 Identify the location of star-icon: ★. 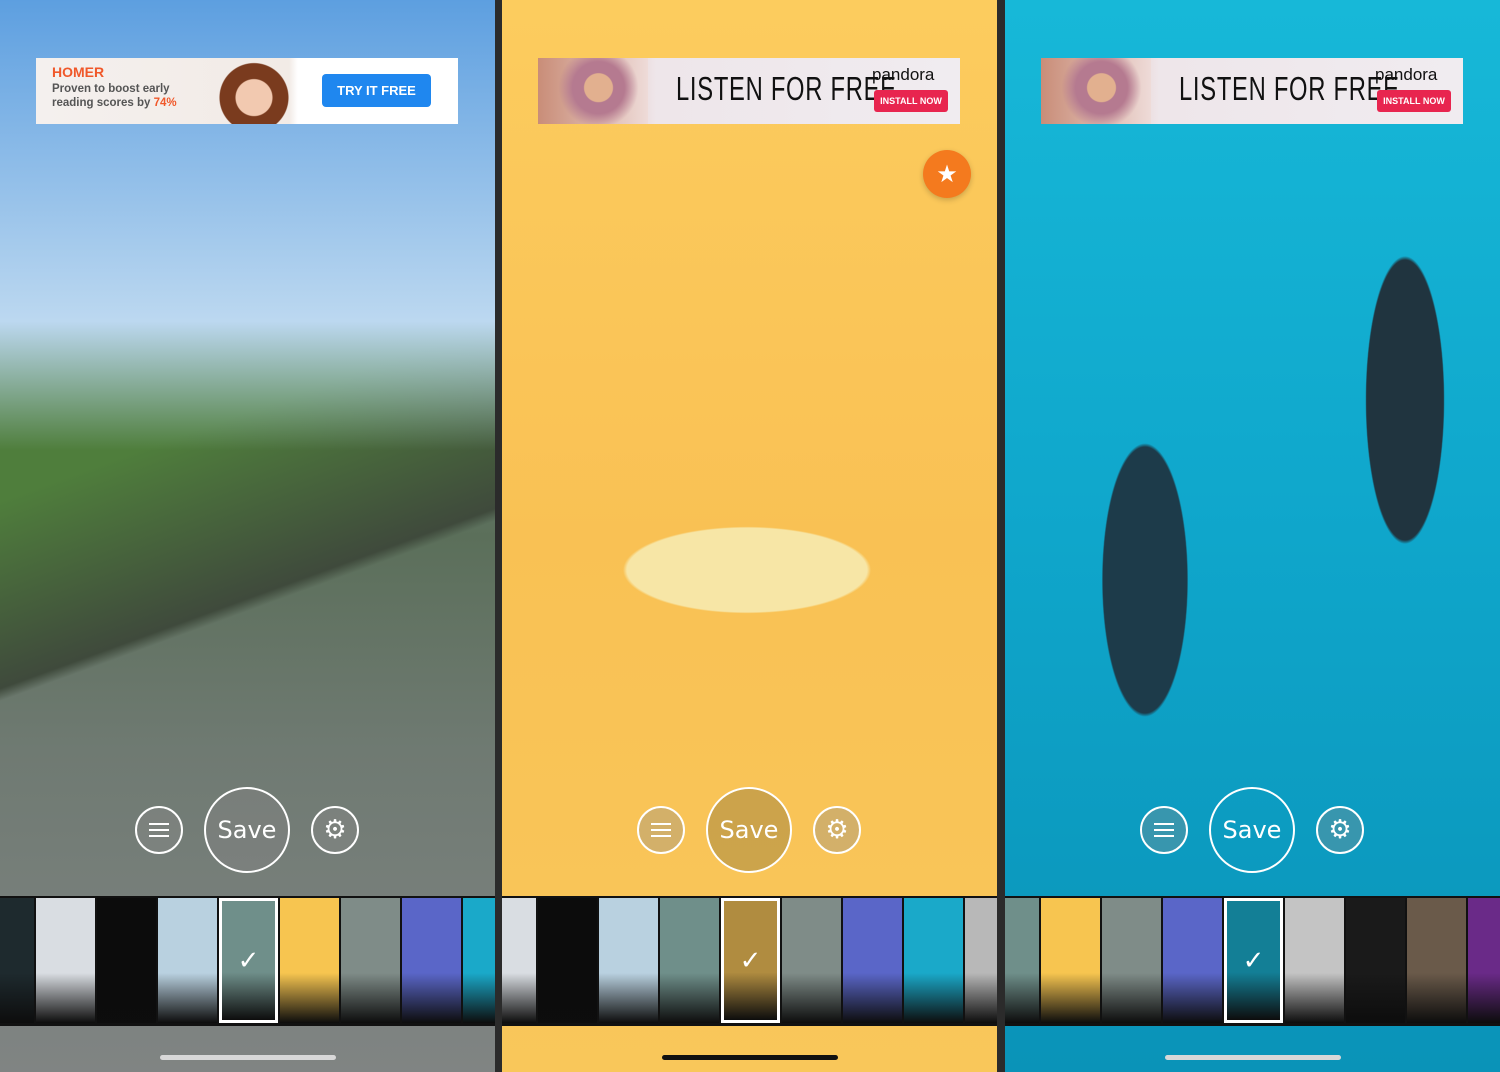
(947, 174).